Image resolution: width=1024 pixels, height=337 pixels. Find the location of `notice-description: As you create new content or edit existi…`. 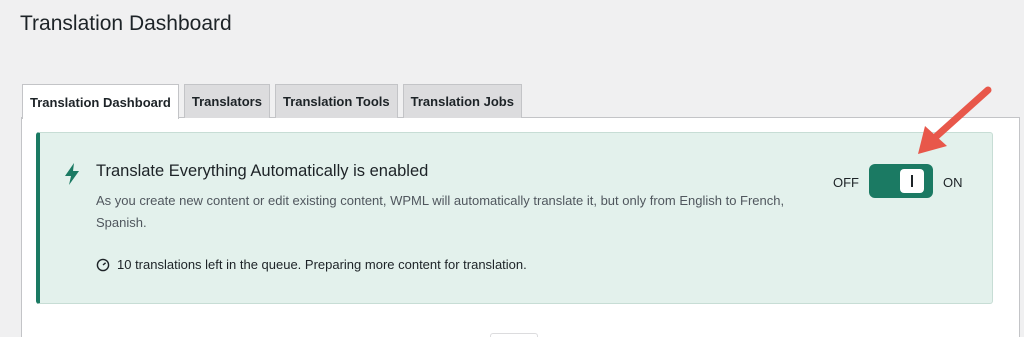

notice-description: As you create new content or edit existi… is located at coordinates (440, 211).